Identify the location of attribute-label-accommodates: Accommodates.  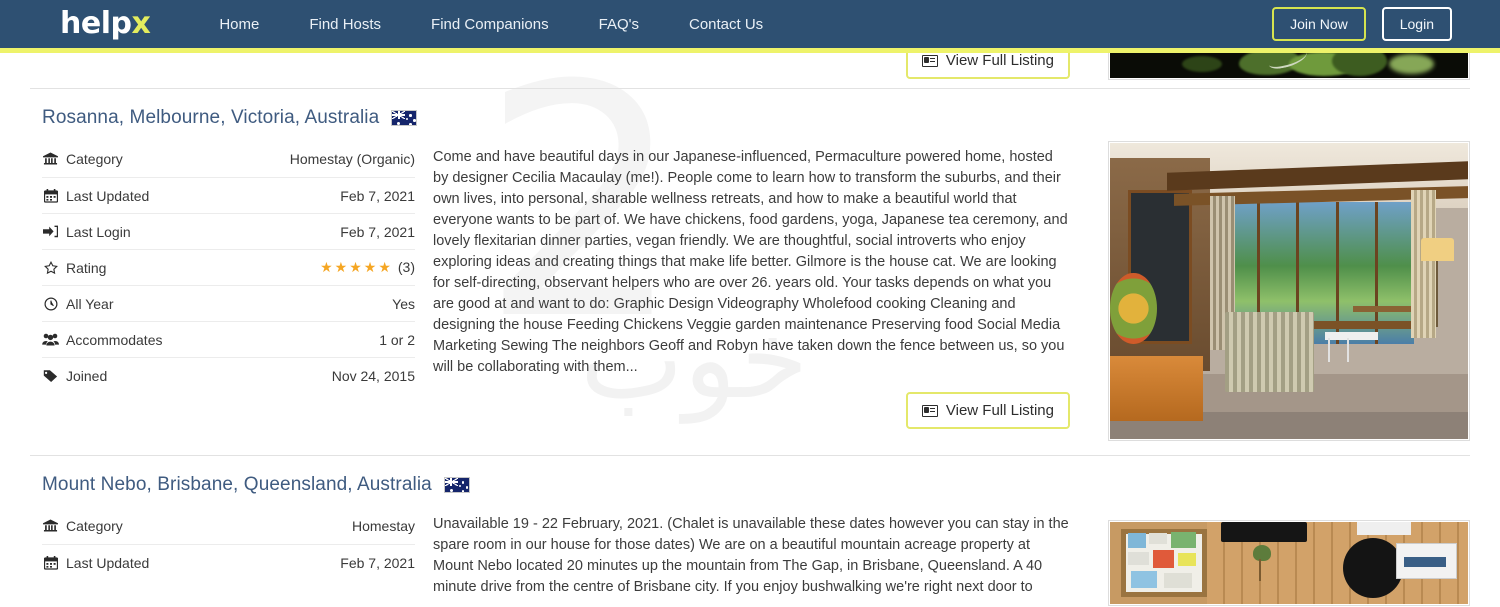
(102, 340).